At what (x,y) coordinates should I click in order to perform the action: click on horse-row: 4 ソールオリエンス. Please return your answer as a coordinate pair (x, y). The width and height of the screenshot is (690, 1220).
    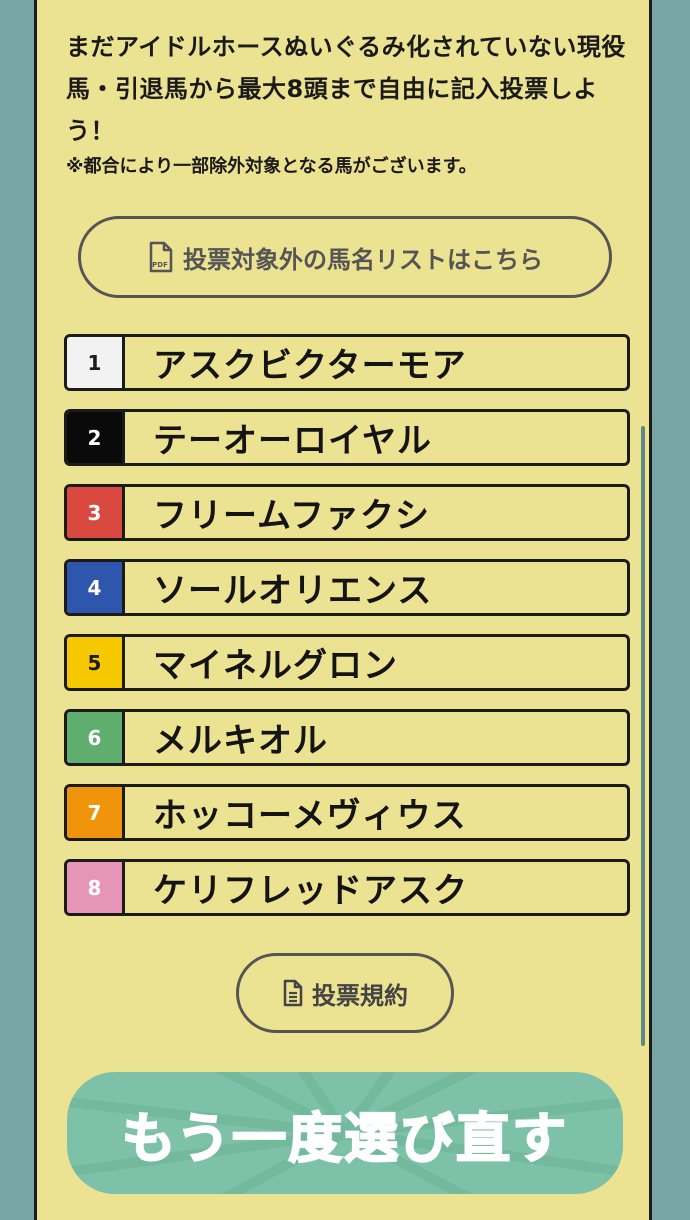
    Looking at the image, I should click on (347, 587).